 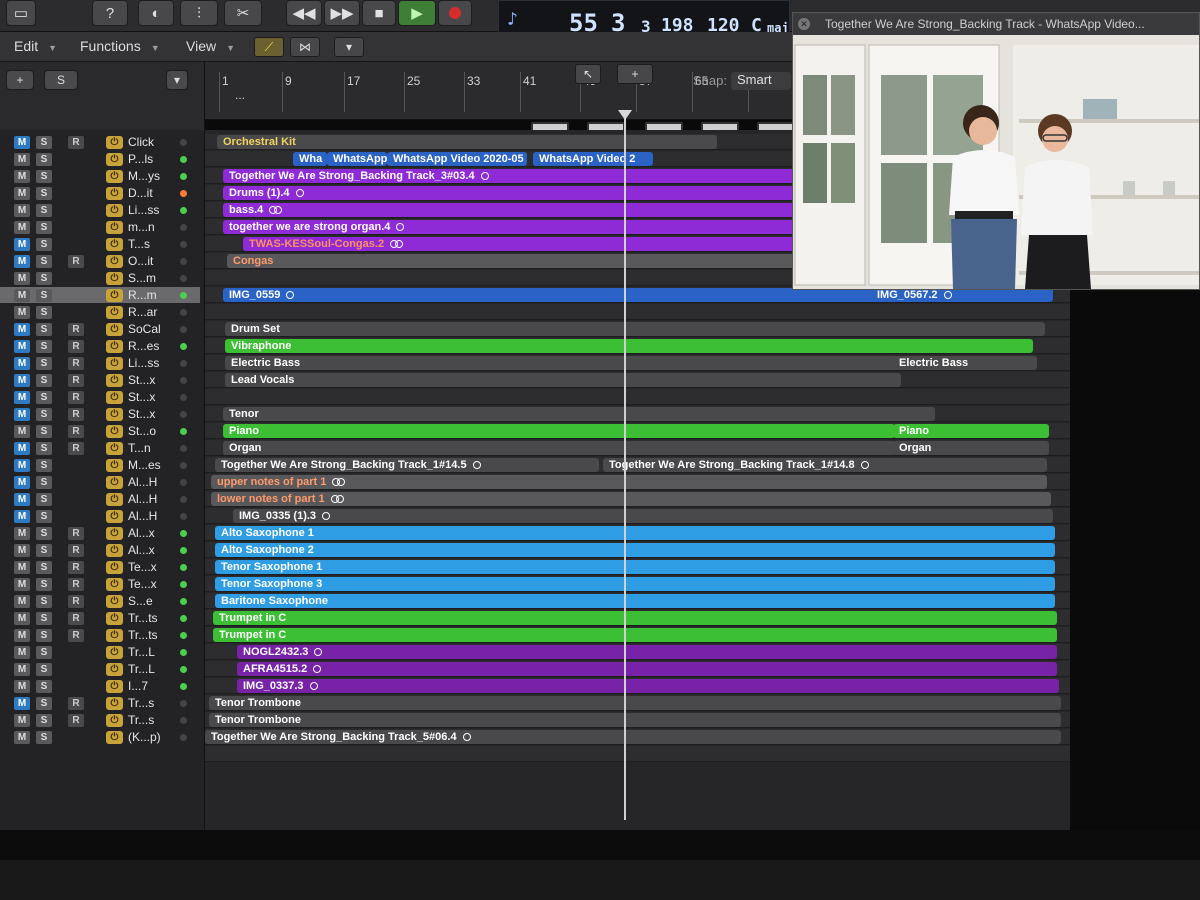 What do you see at coordinates (457, 159) in the screenshot?
I see `region: WhatsApp Video 2020-05` at bounding box center [457, 159].